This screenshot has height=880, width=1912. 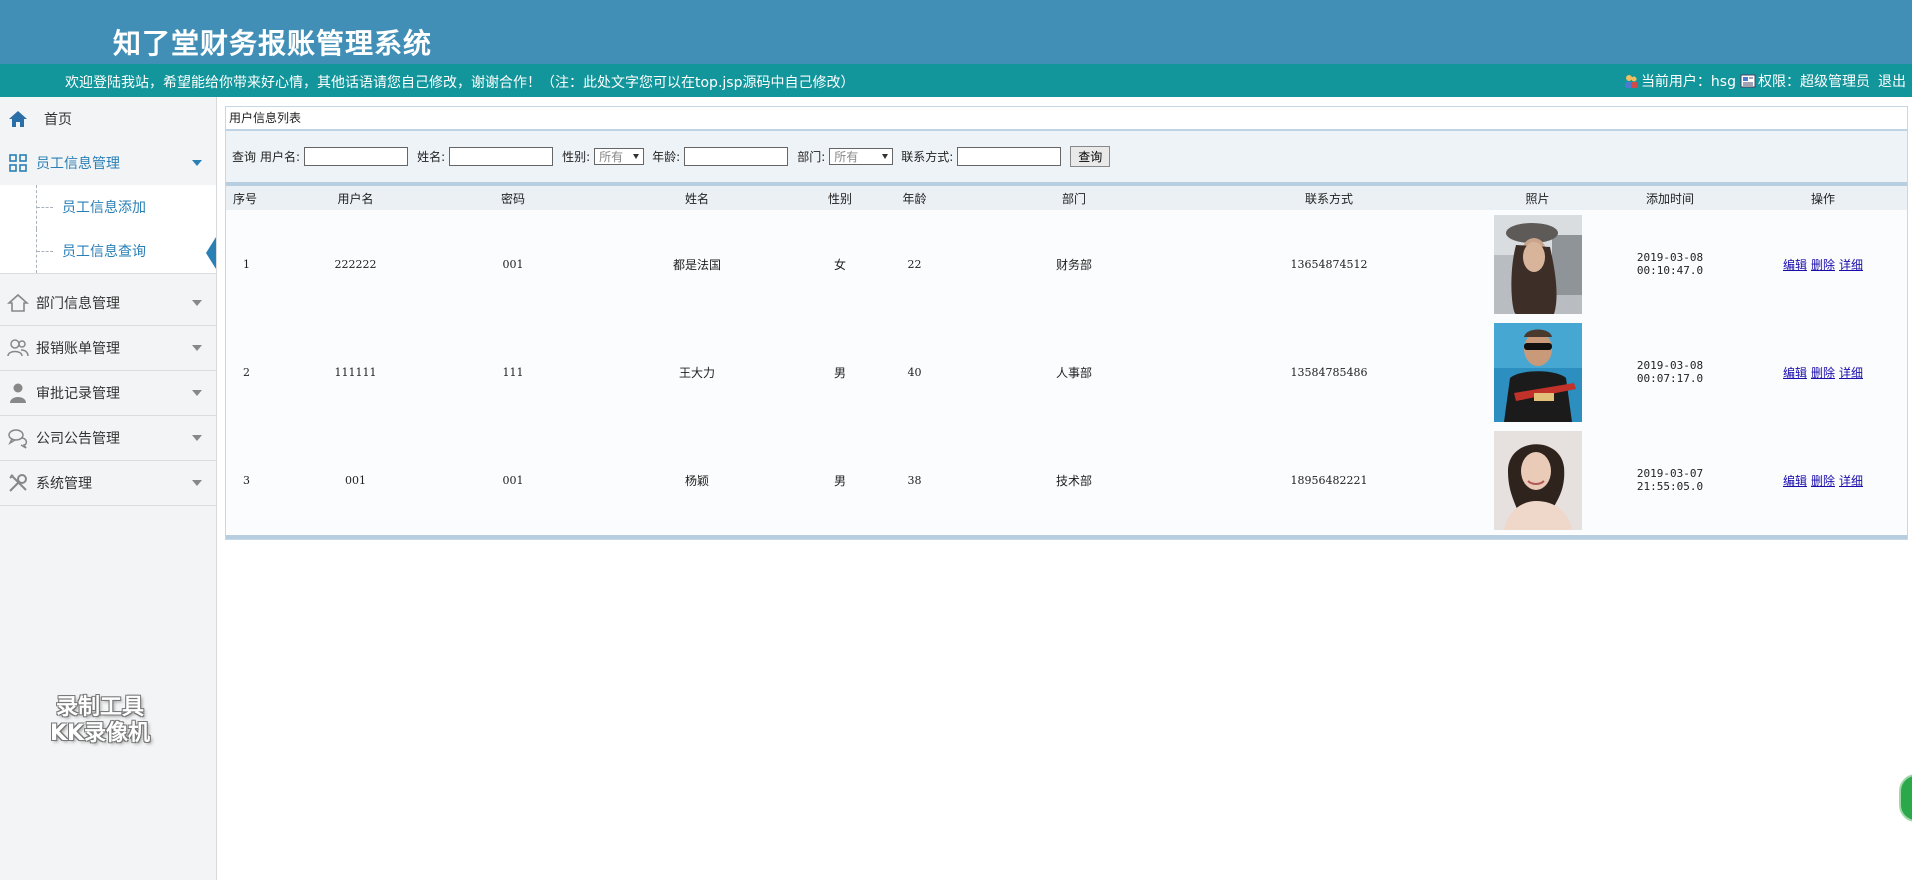 I want to click on cell-age: 38, so click(x=914, y=480).